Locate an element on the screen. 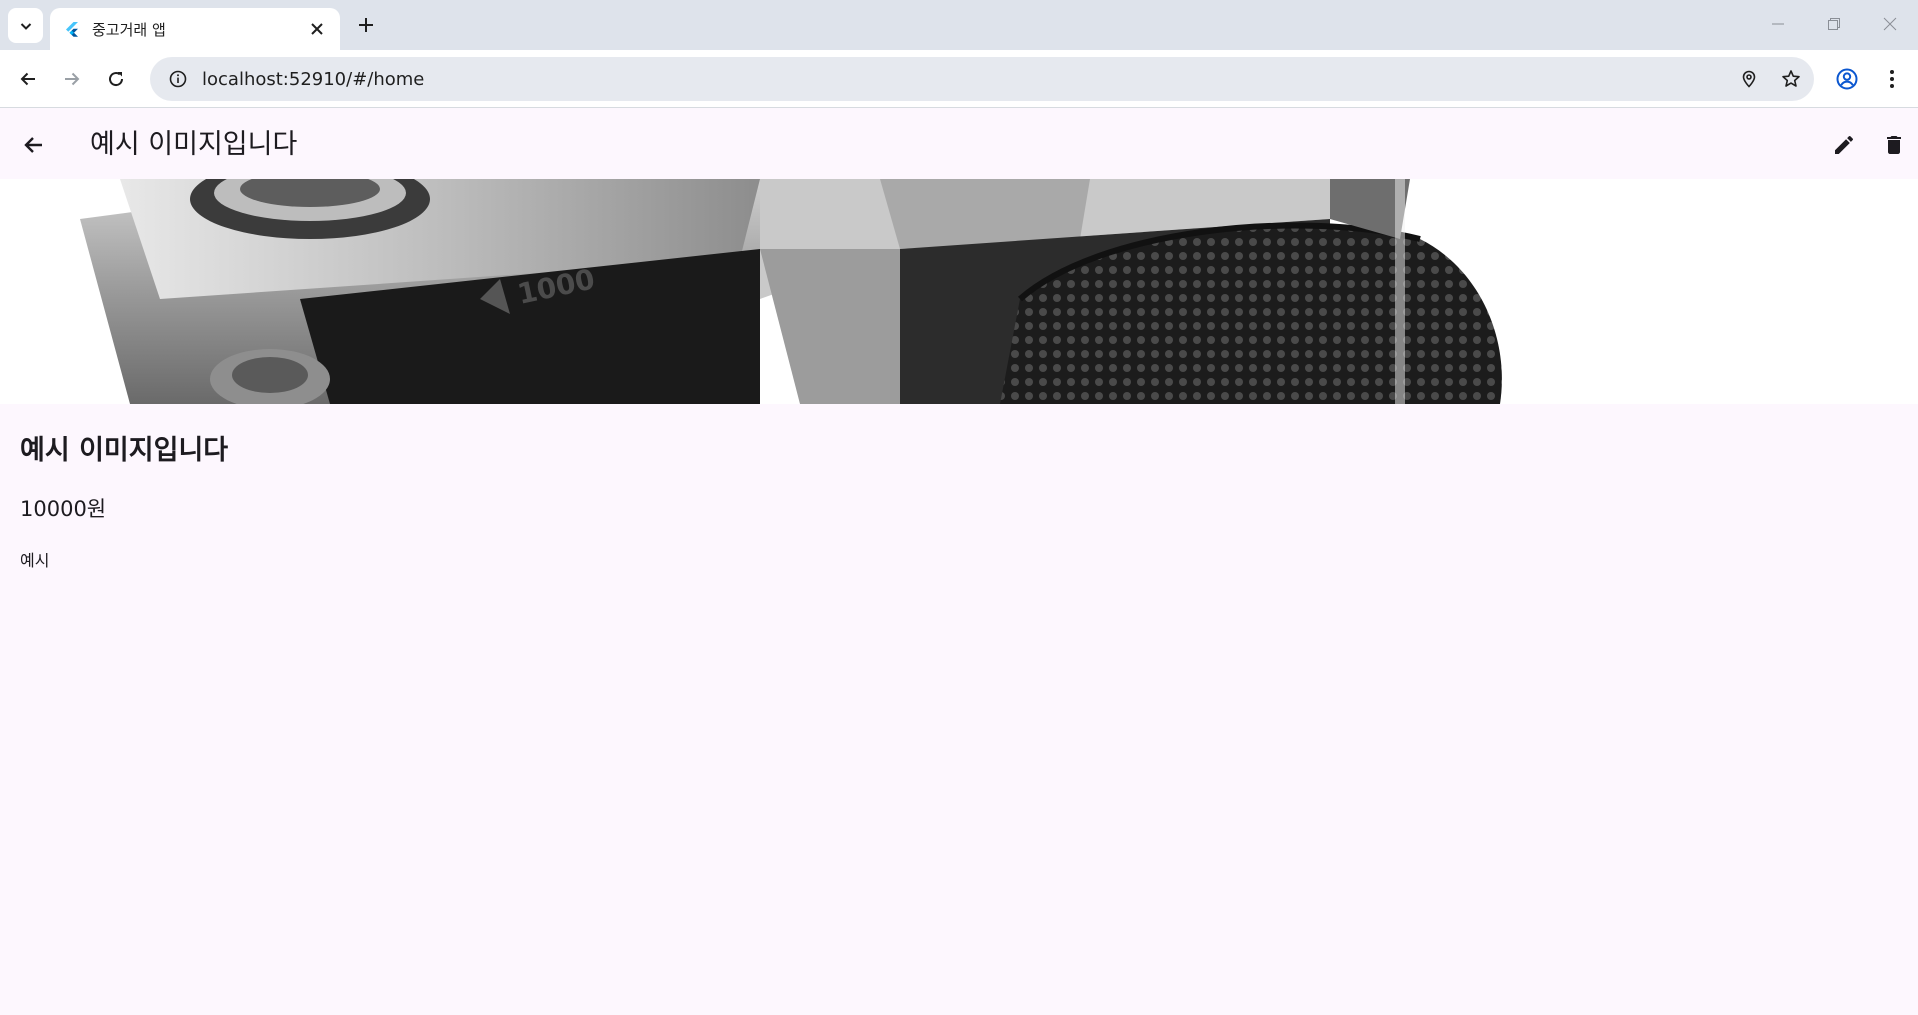  trash-icon is located at coordinates (1894, 145).